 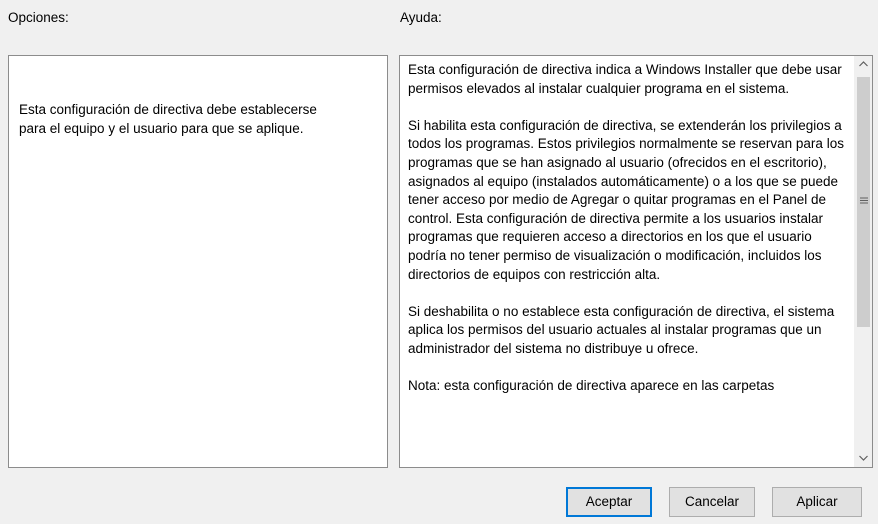 I want to click on options-label: Opciones:, so click(x=38, y=17).